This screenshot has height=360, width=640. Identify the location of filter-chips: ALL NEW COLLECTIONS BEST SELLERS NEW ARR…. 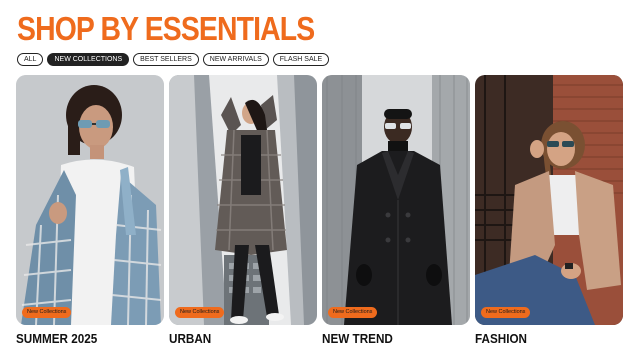
(173, 59).